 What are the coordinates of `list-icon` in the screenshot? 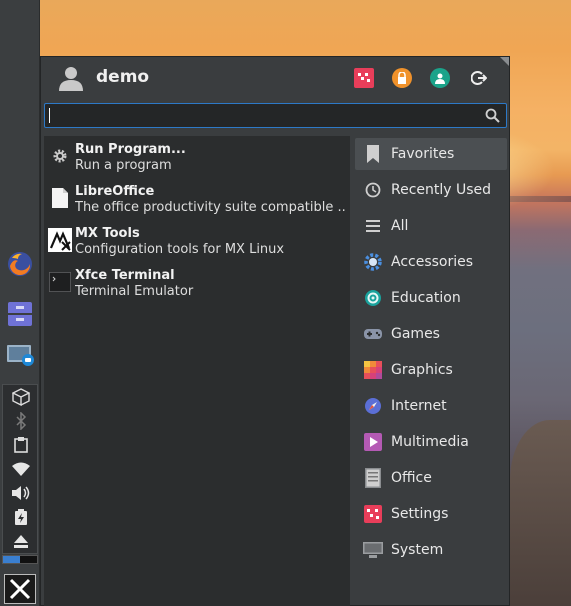 It's located at (373, 226).